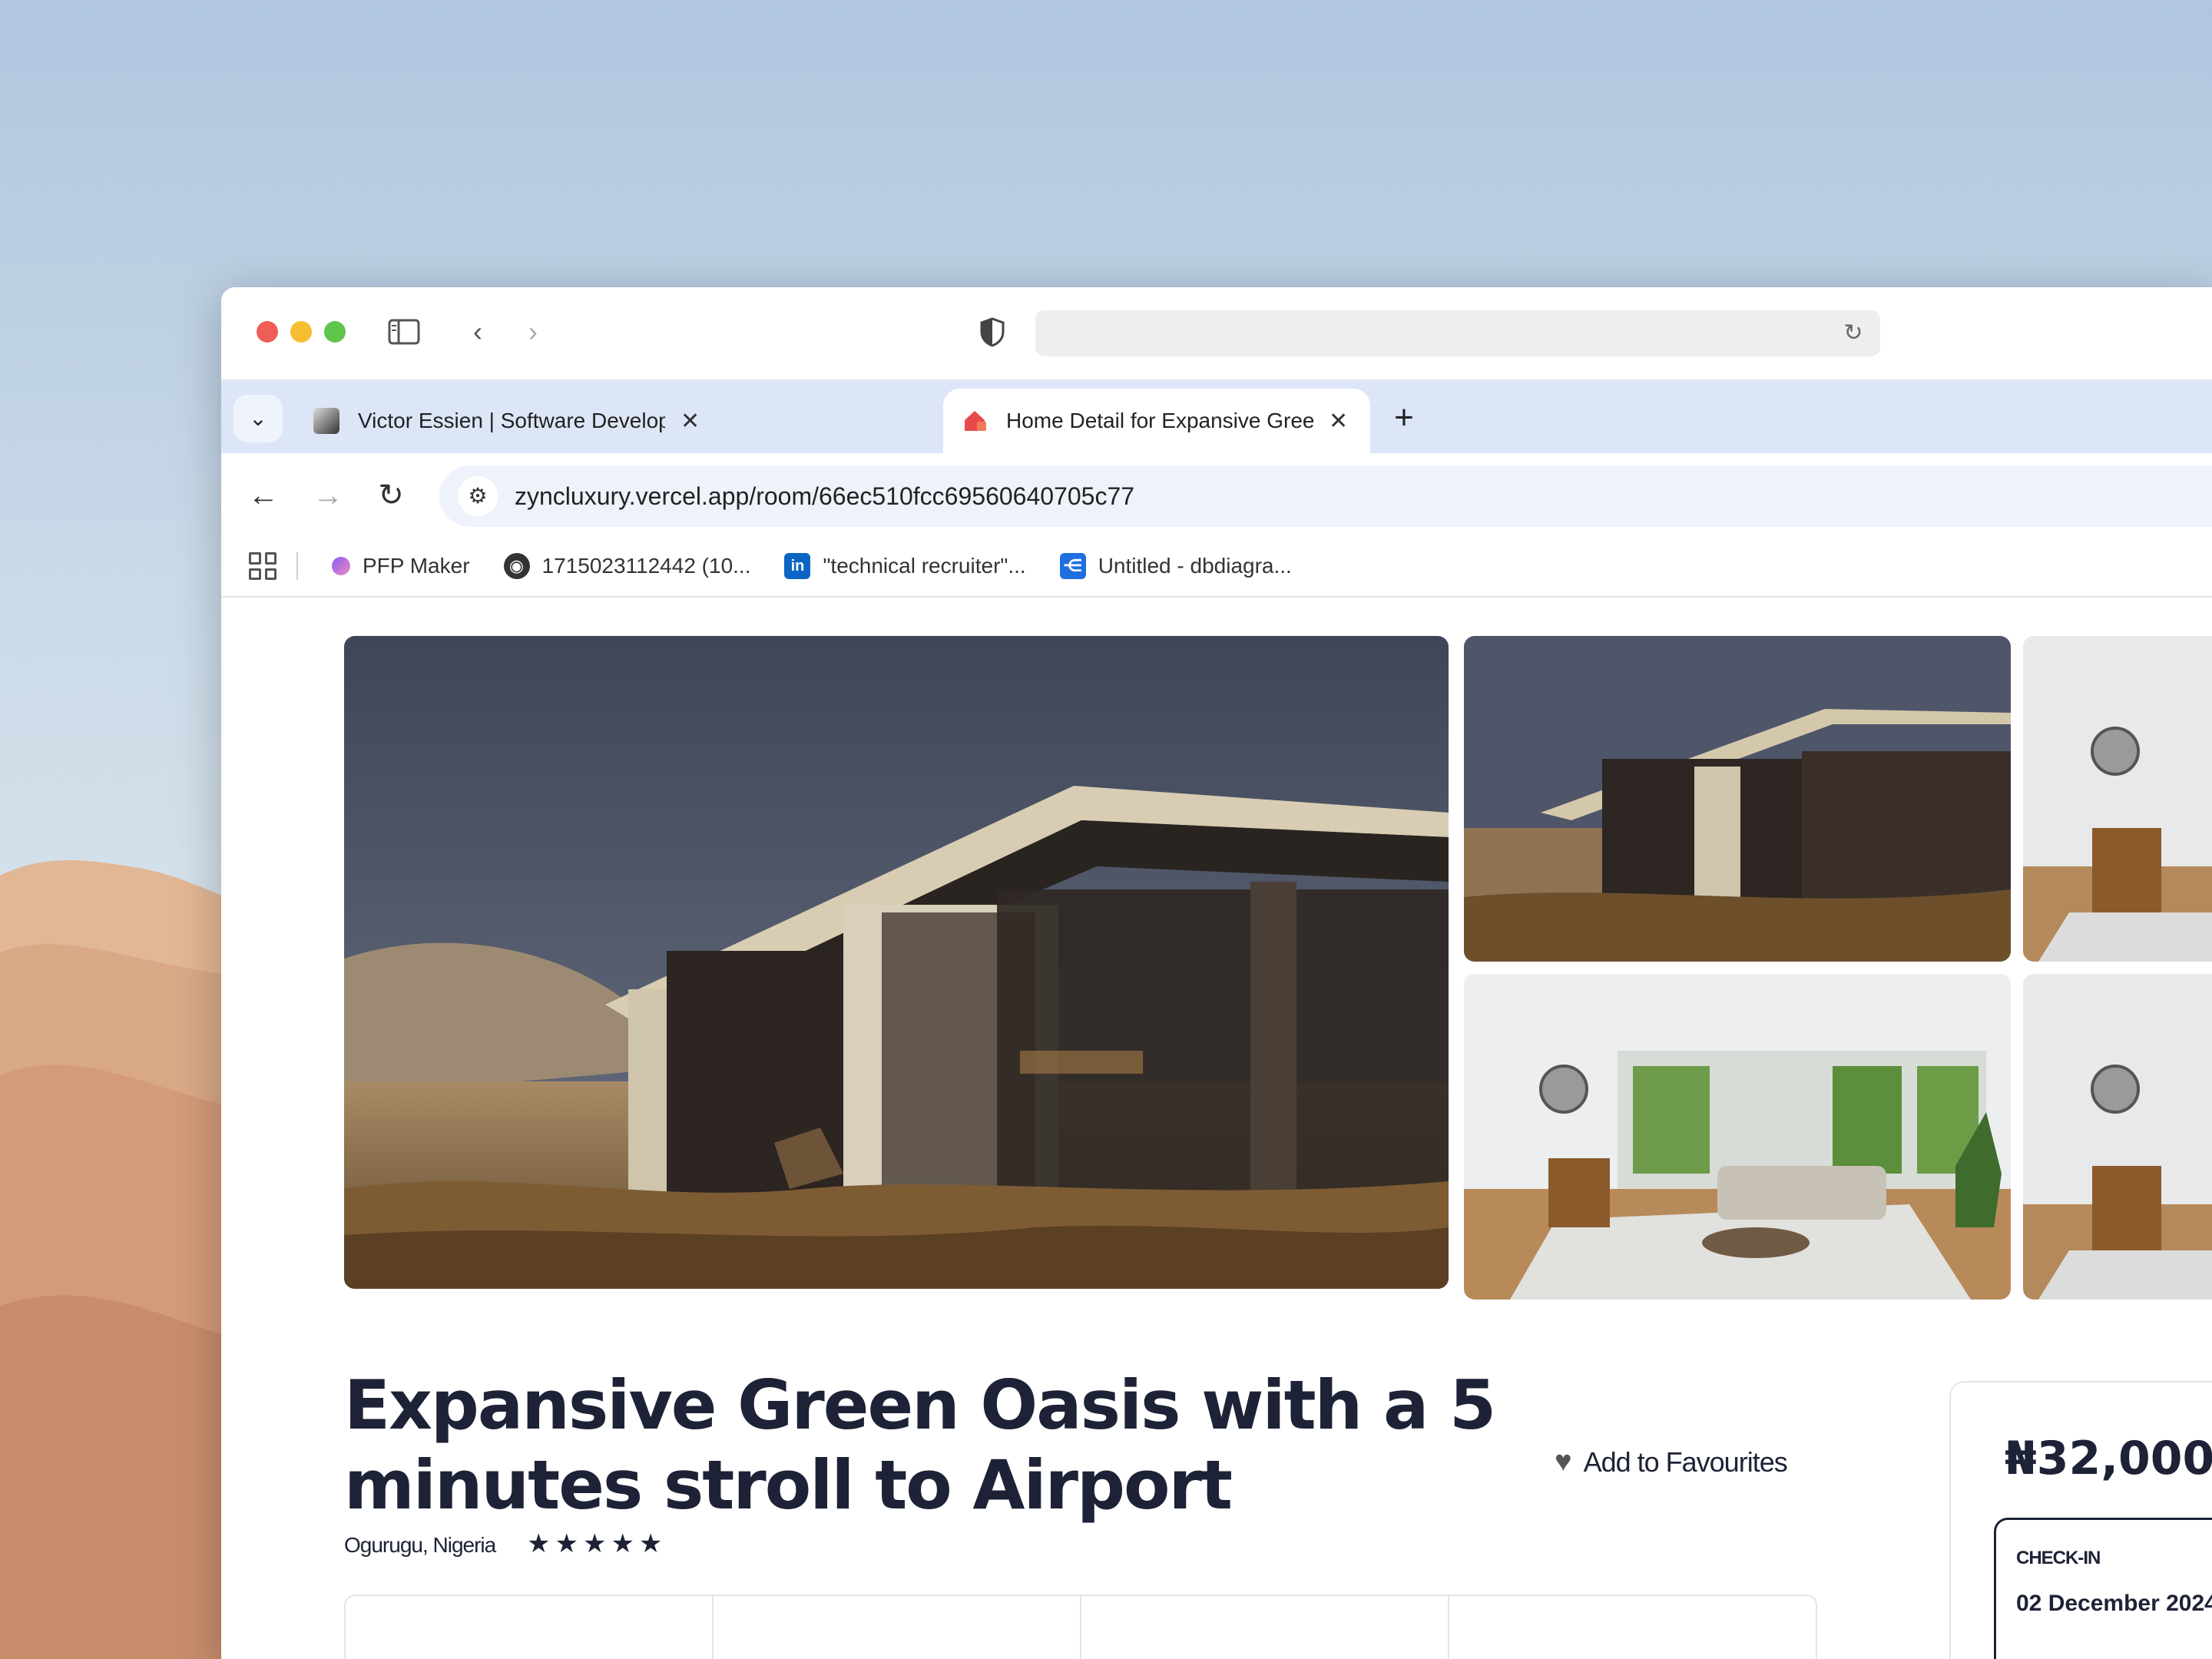 The height and width of the screenshot is (1659, 2212). I want to click on tab-title: Victor Essien | Software Develop, so click(512, 421).